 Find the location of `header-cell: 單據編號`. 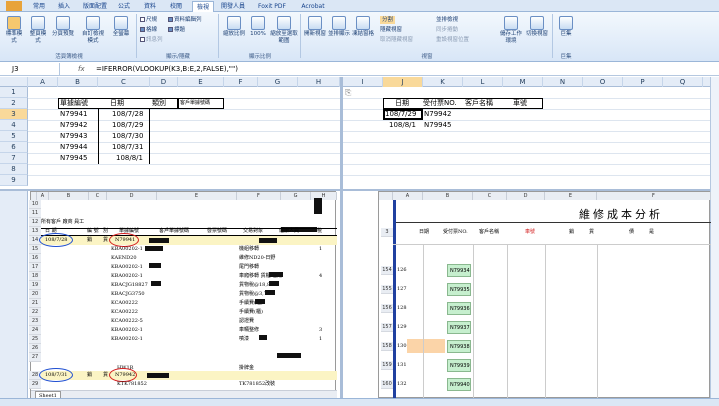

header-cell: 單據編號 is located at coordinates (74, 103).